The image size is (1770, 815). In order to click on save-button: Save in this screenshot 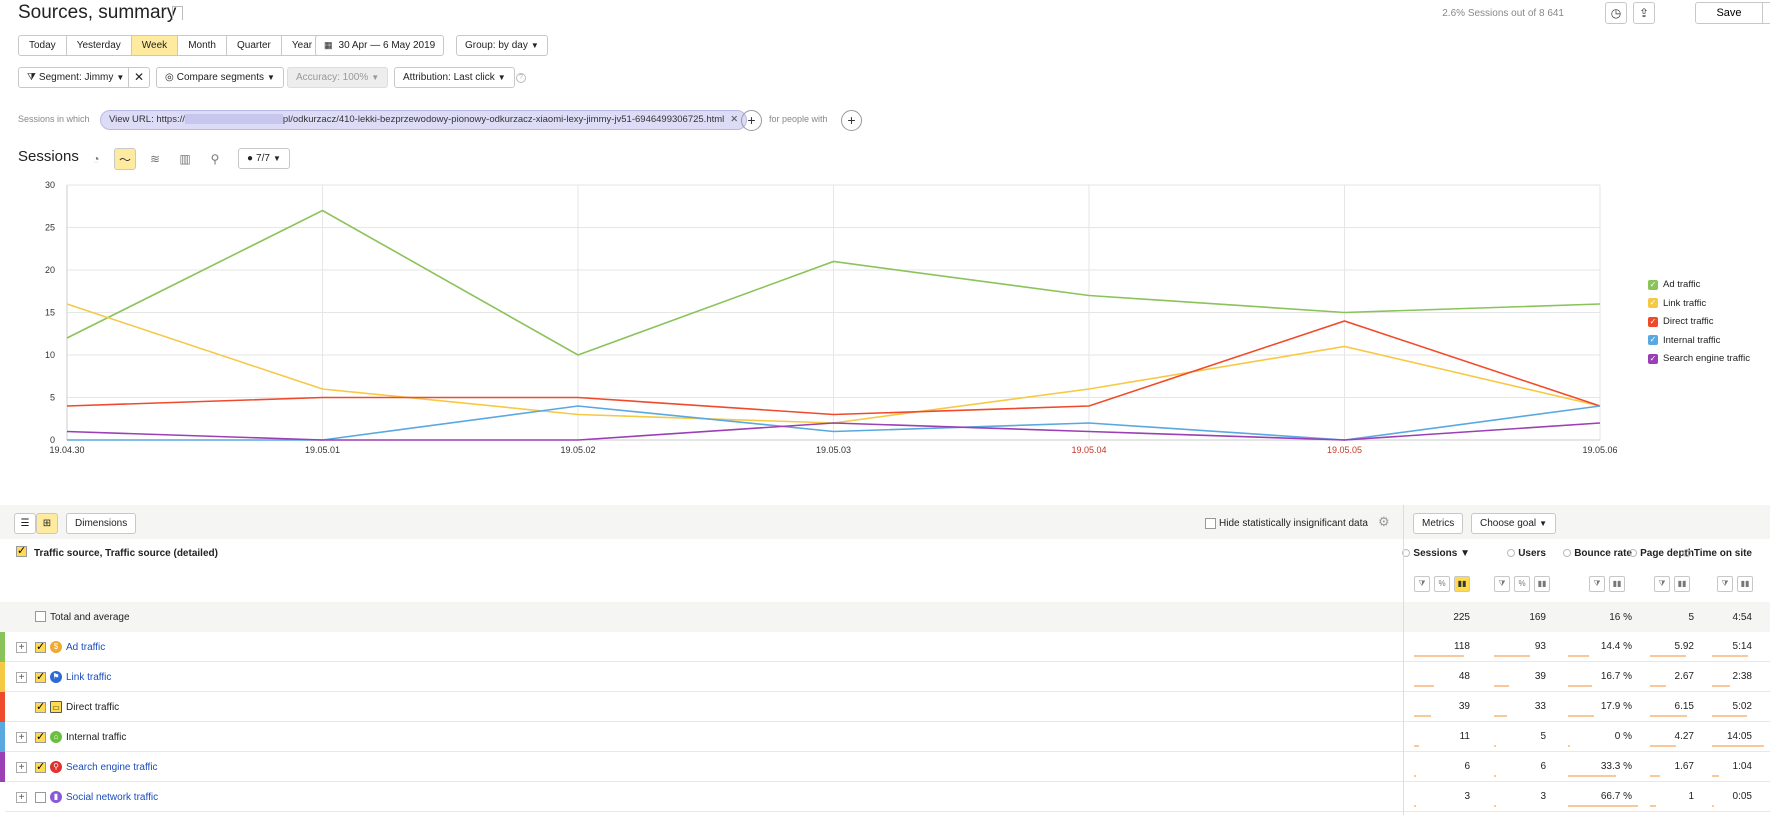, I will do `click(1729, 13)`.